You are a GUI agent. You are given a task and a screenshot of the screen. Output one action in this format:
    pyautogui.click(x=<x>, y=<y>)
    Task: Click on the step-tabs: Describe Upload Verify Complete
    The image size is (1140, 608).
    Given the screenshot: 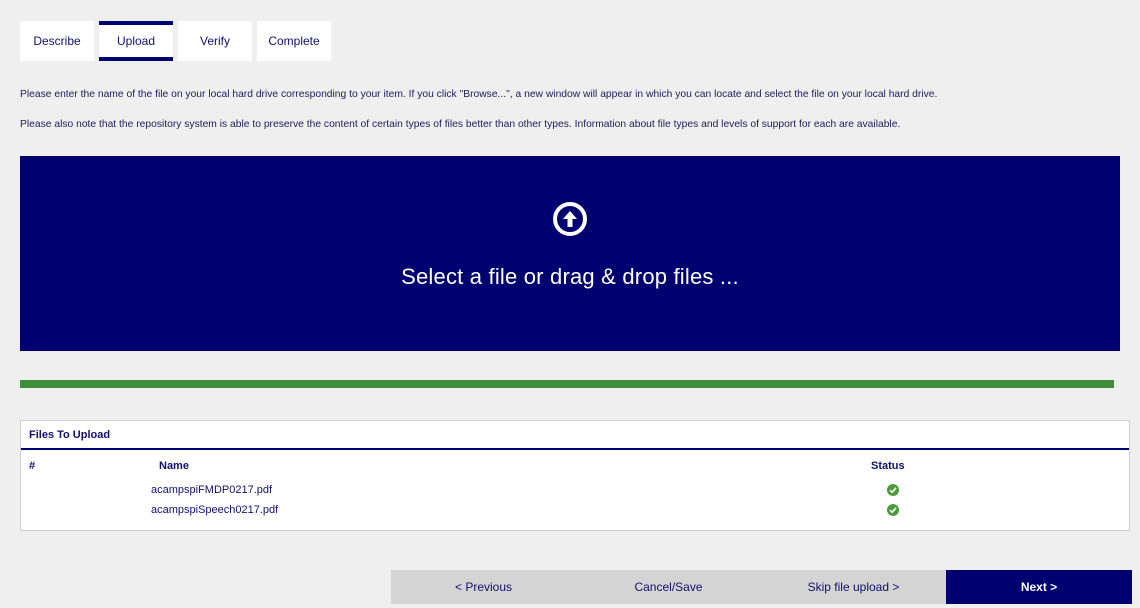 What is the action you would take?
    pyautogui.click(x=175, y=41)
    